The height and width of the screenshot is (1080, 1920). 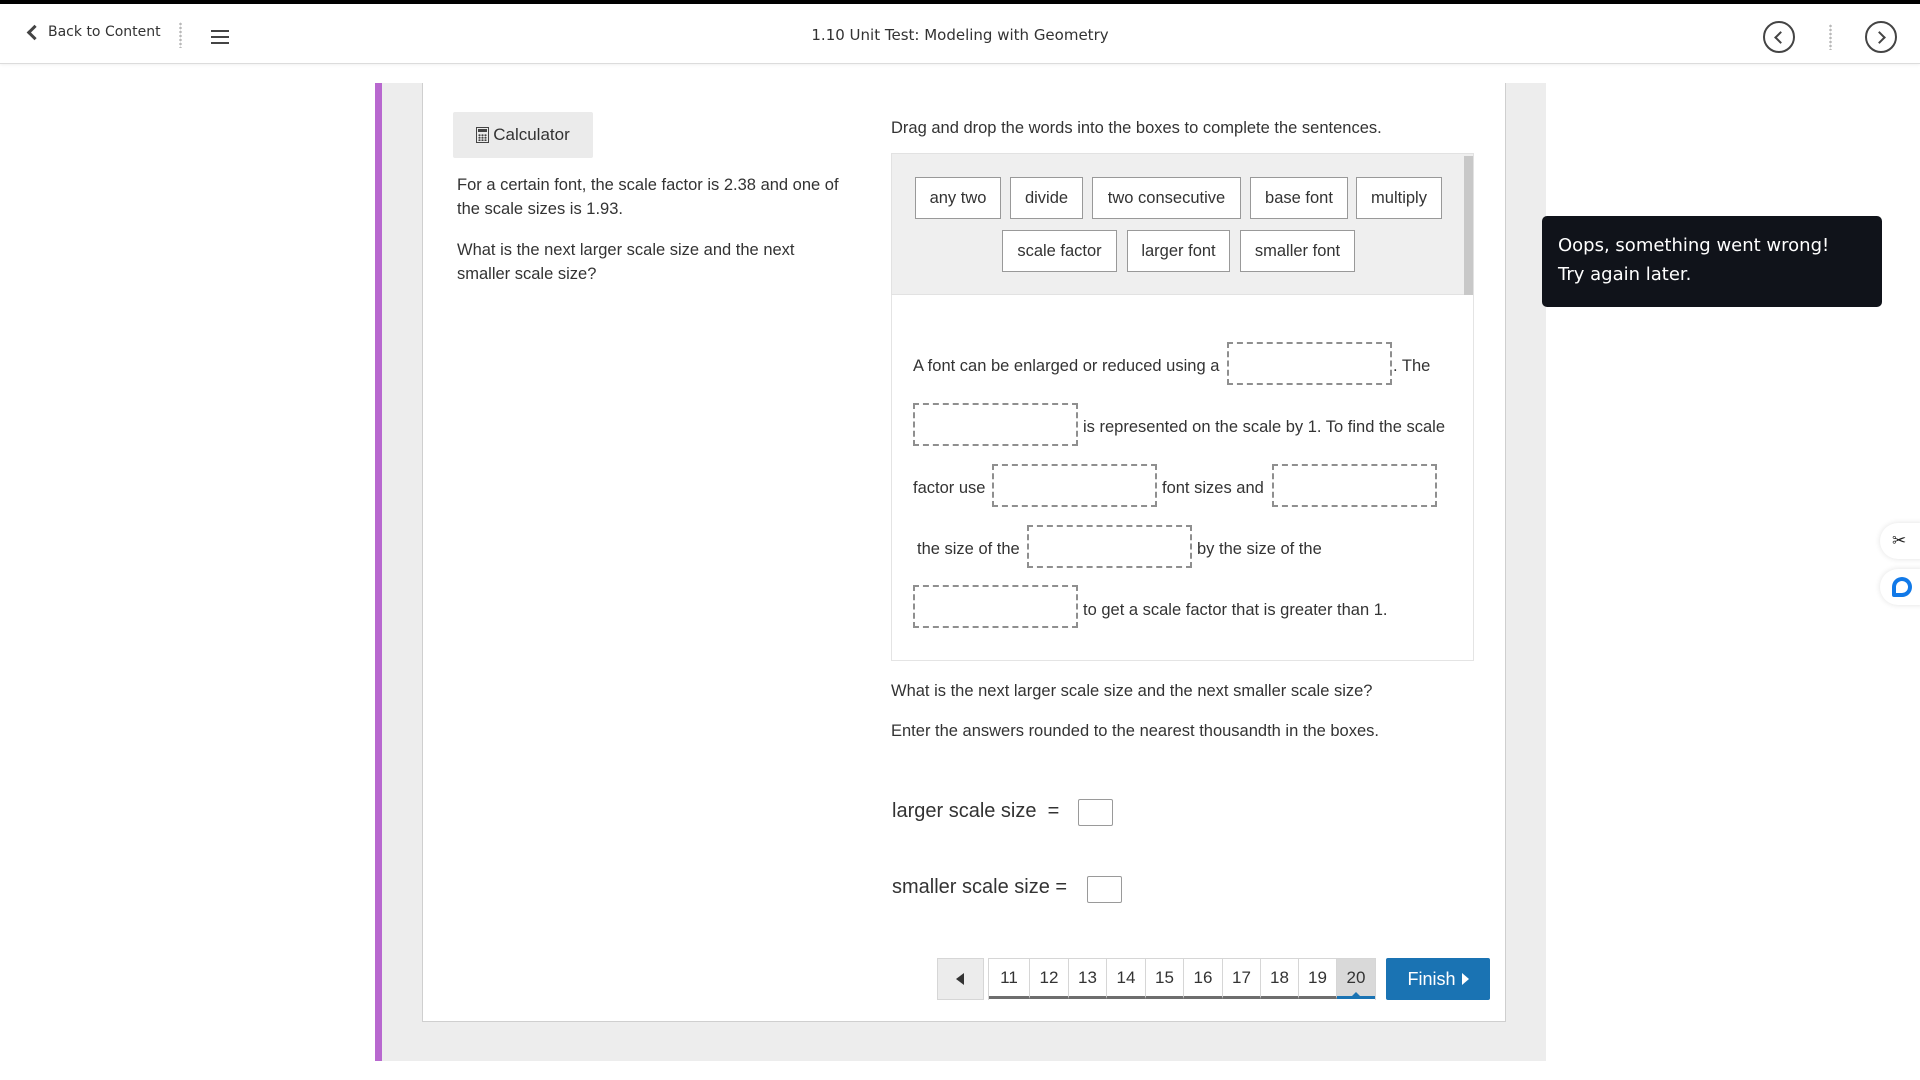 I want to click on sentence-text: factor use, so click(x=949, y=488).